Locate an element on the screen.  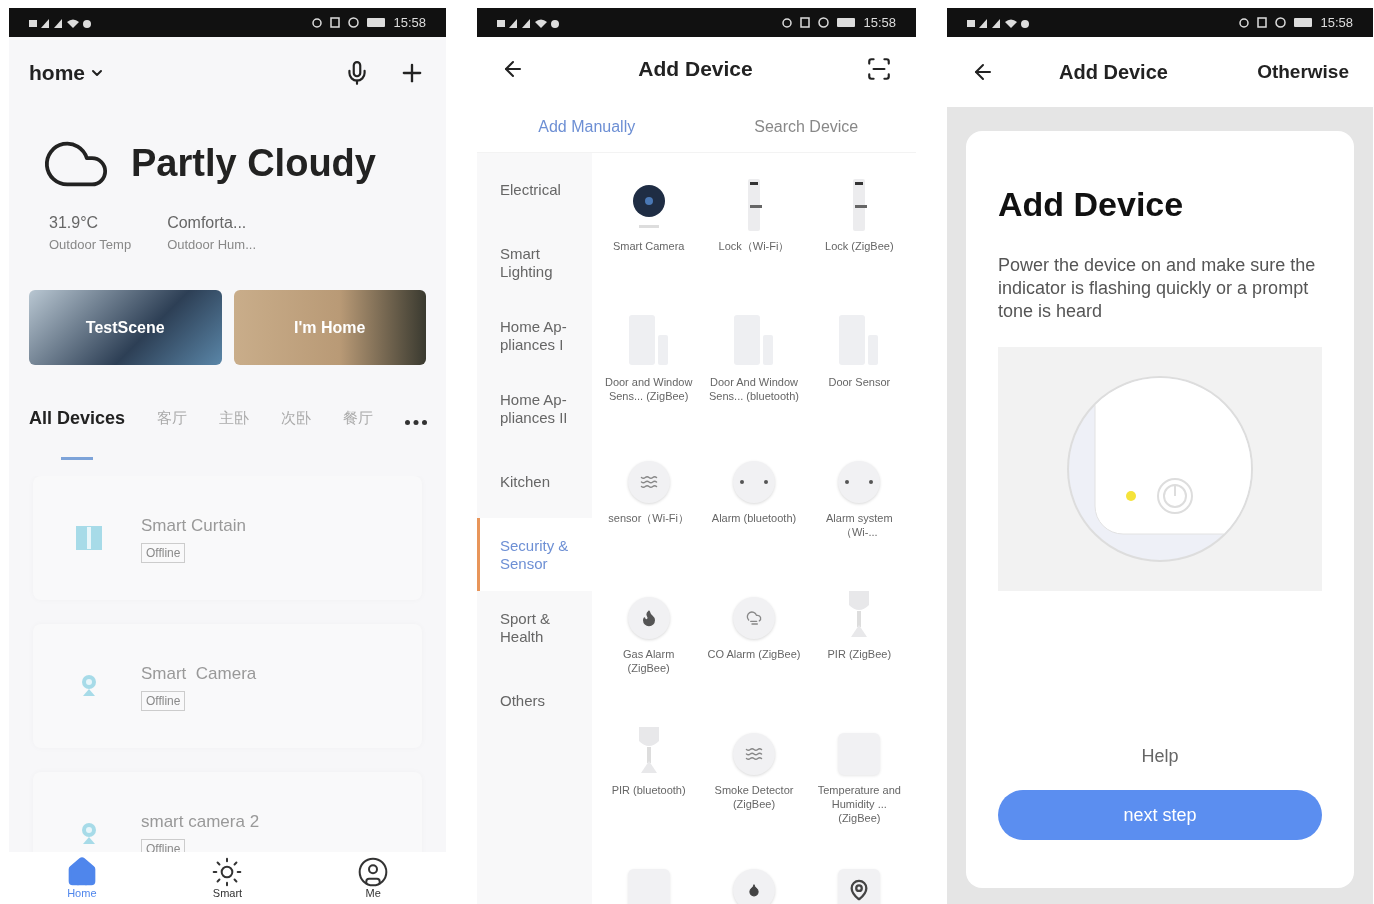
category-item: Kitchen is located at coordinates (534, 481).